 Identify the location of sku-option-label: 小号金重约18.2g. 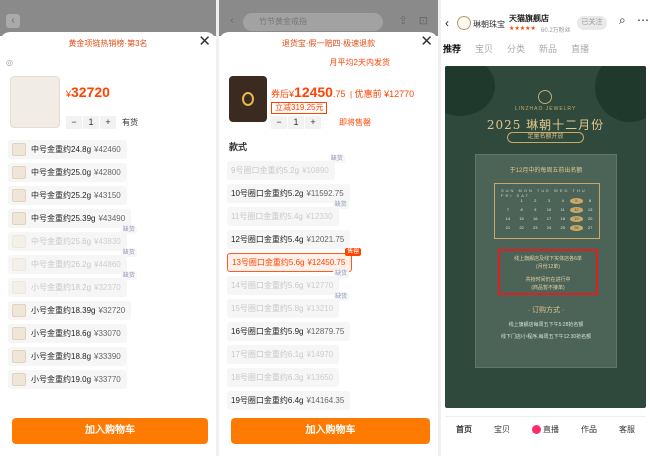
(61, 287).